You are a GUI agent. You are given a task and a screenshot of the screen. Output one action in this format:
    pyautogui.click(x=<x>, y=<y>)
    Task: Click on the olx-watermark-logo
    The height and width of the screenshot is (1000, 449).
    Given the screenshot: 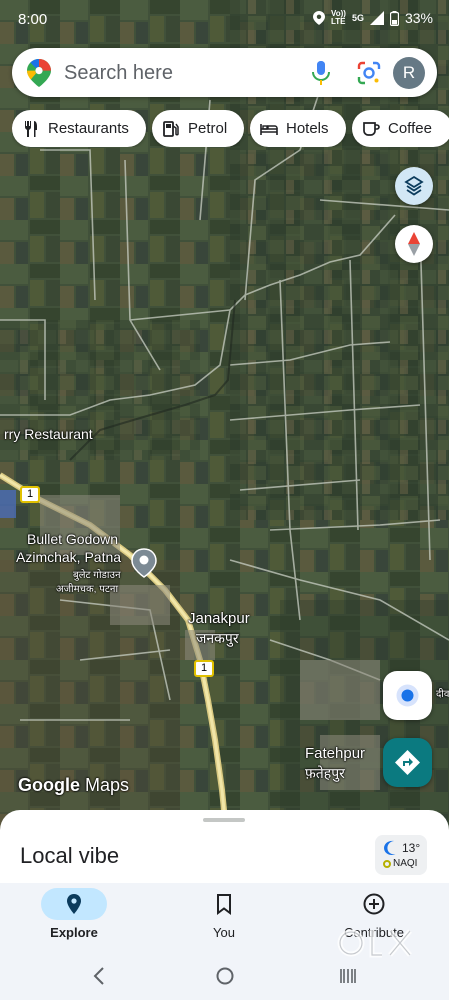 What is the action you would take?
    pyautogui.click(x=374, y=943)
    